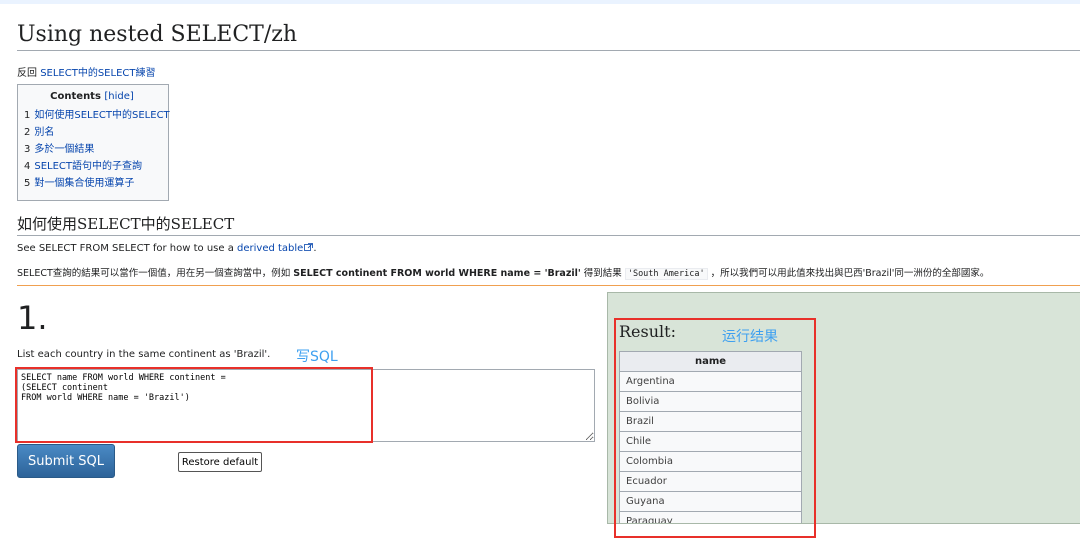 This screenshot has width=1080, height=558. I want to click on table-row: Colombia, so click(710, 461).